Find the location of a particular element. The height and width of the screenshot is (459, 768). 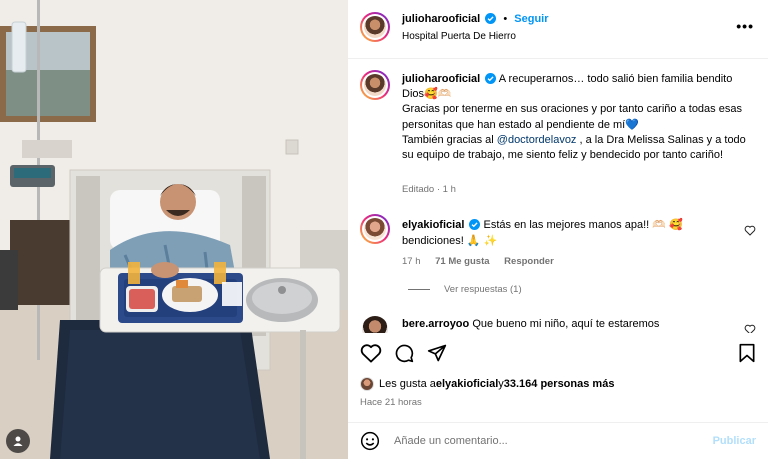

comment-meta: 17 h 71 Me gusta Responder is located at coordinates (478, 261).